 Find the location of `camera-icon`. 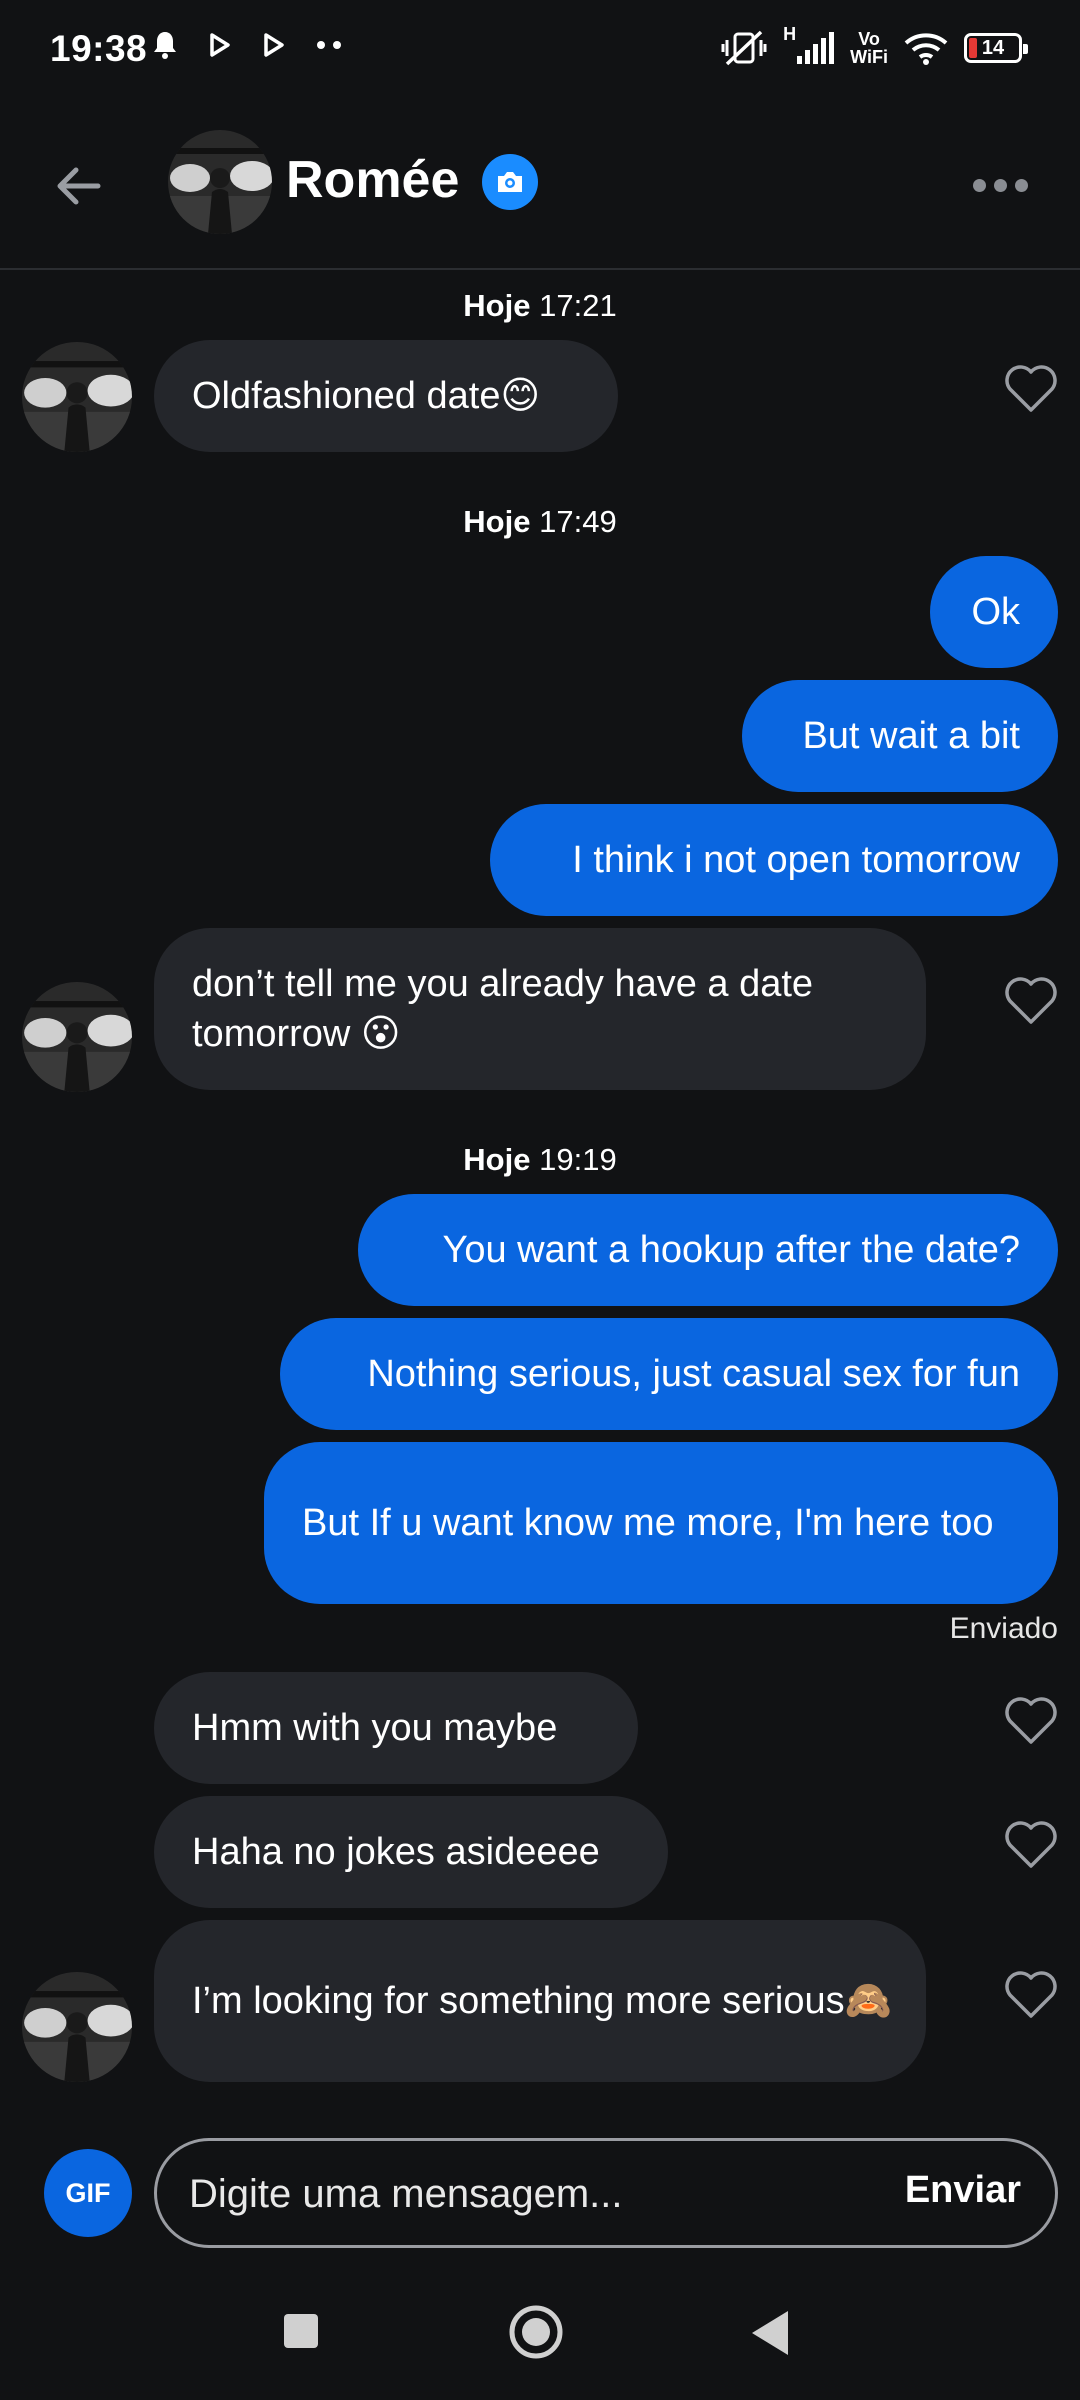

camera-icon is located at coordinates (510, 182).